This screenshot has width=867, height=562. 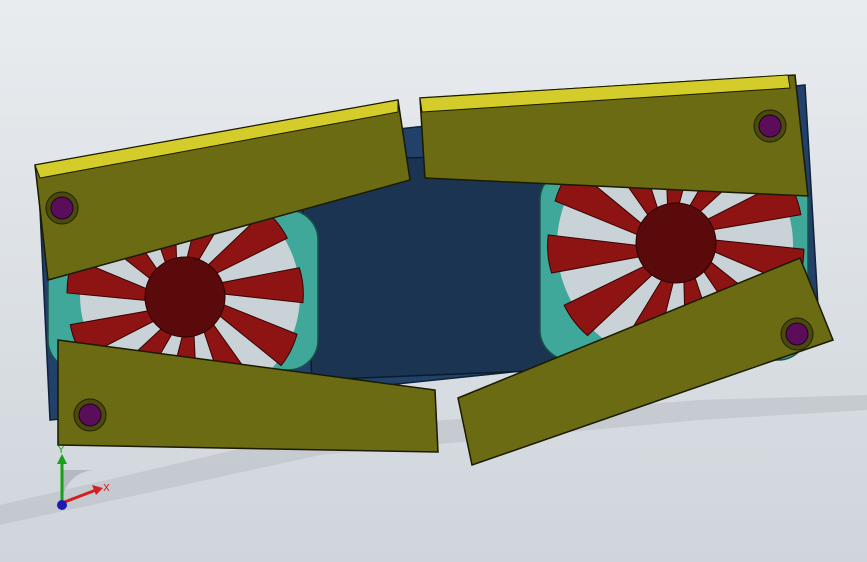 What do you see at coordinates (62, 505) in the screenshot?
I see `z-axis-dot` at bounding box center [62, 505].